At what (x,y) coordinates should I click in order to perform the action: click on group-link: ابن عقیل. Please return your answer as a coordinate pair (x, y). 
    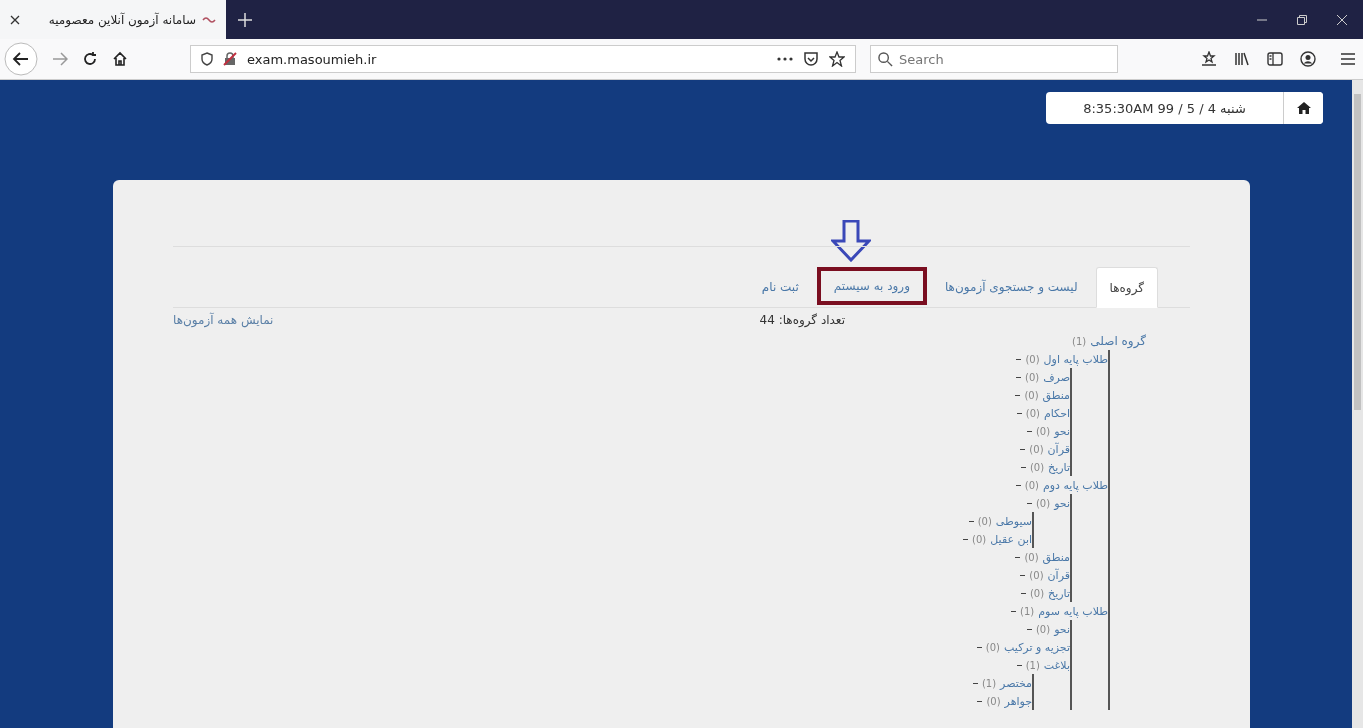
    Looking at the image, I should click on (1011, 539).